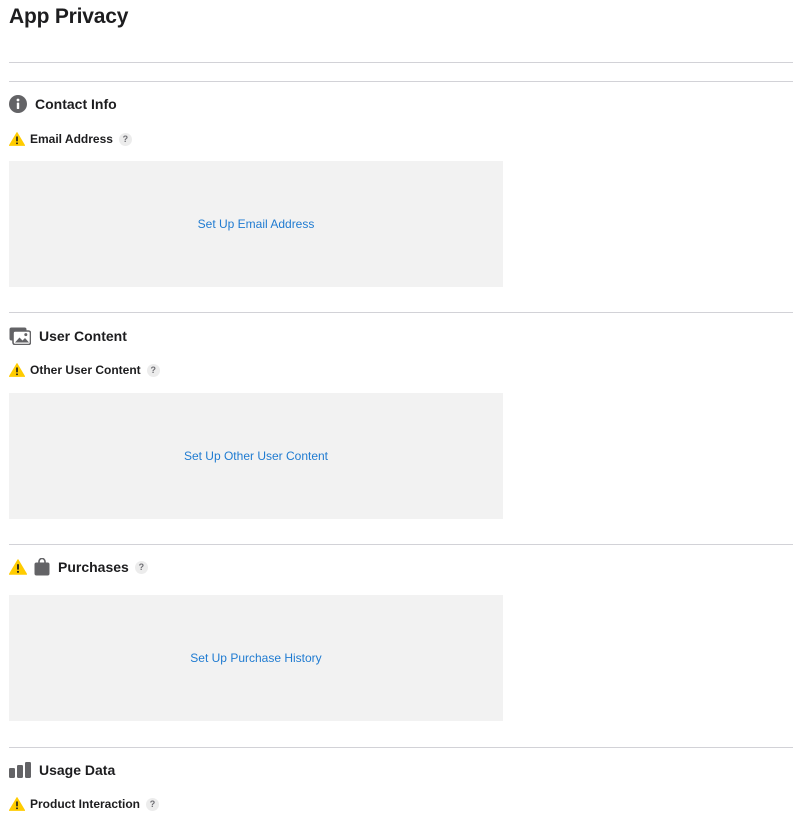 The image size is (793, 822). Describe the element at coordinates (42, 567) in the screenshot. I see `shopping-bag-icon` at that location.